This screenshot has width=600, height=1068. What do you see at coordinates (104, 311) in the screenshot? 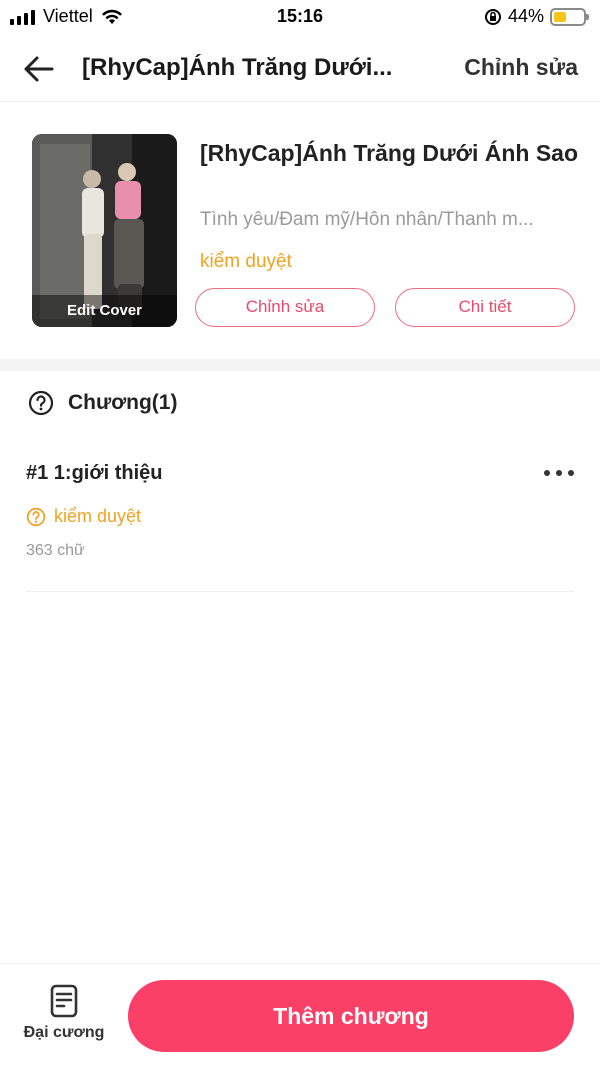
I see `edit-cover-label: Edit Cover` at bounding box center [104, 311].